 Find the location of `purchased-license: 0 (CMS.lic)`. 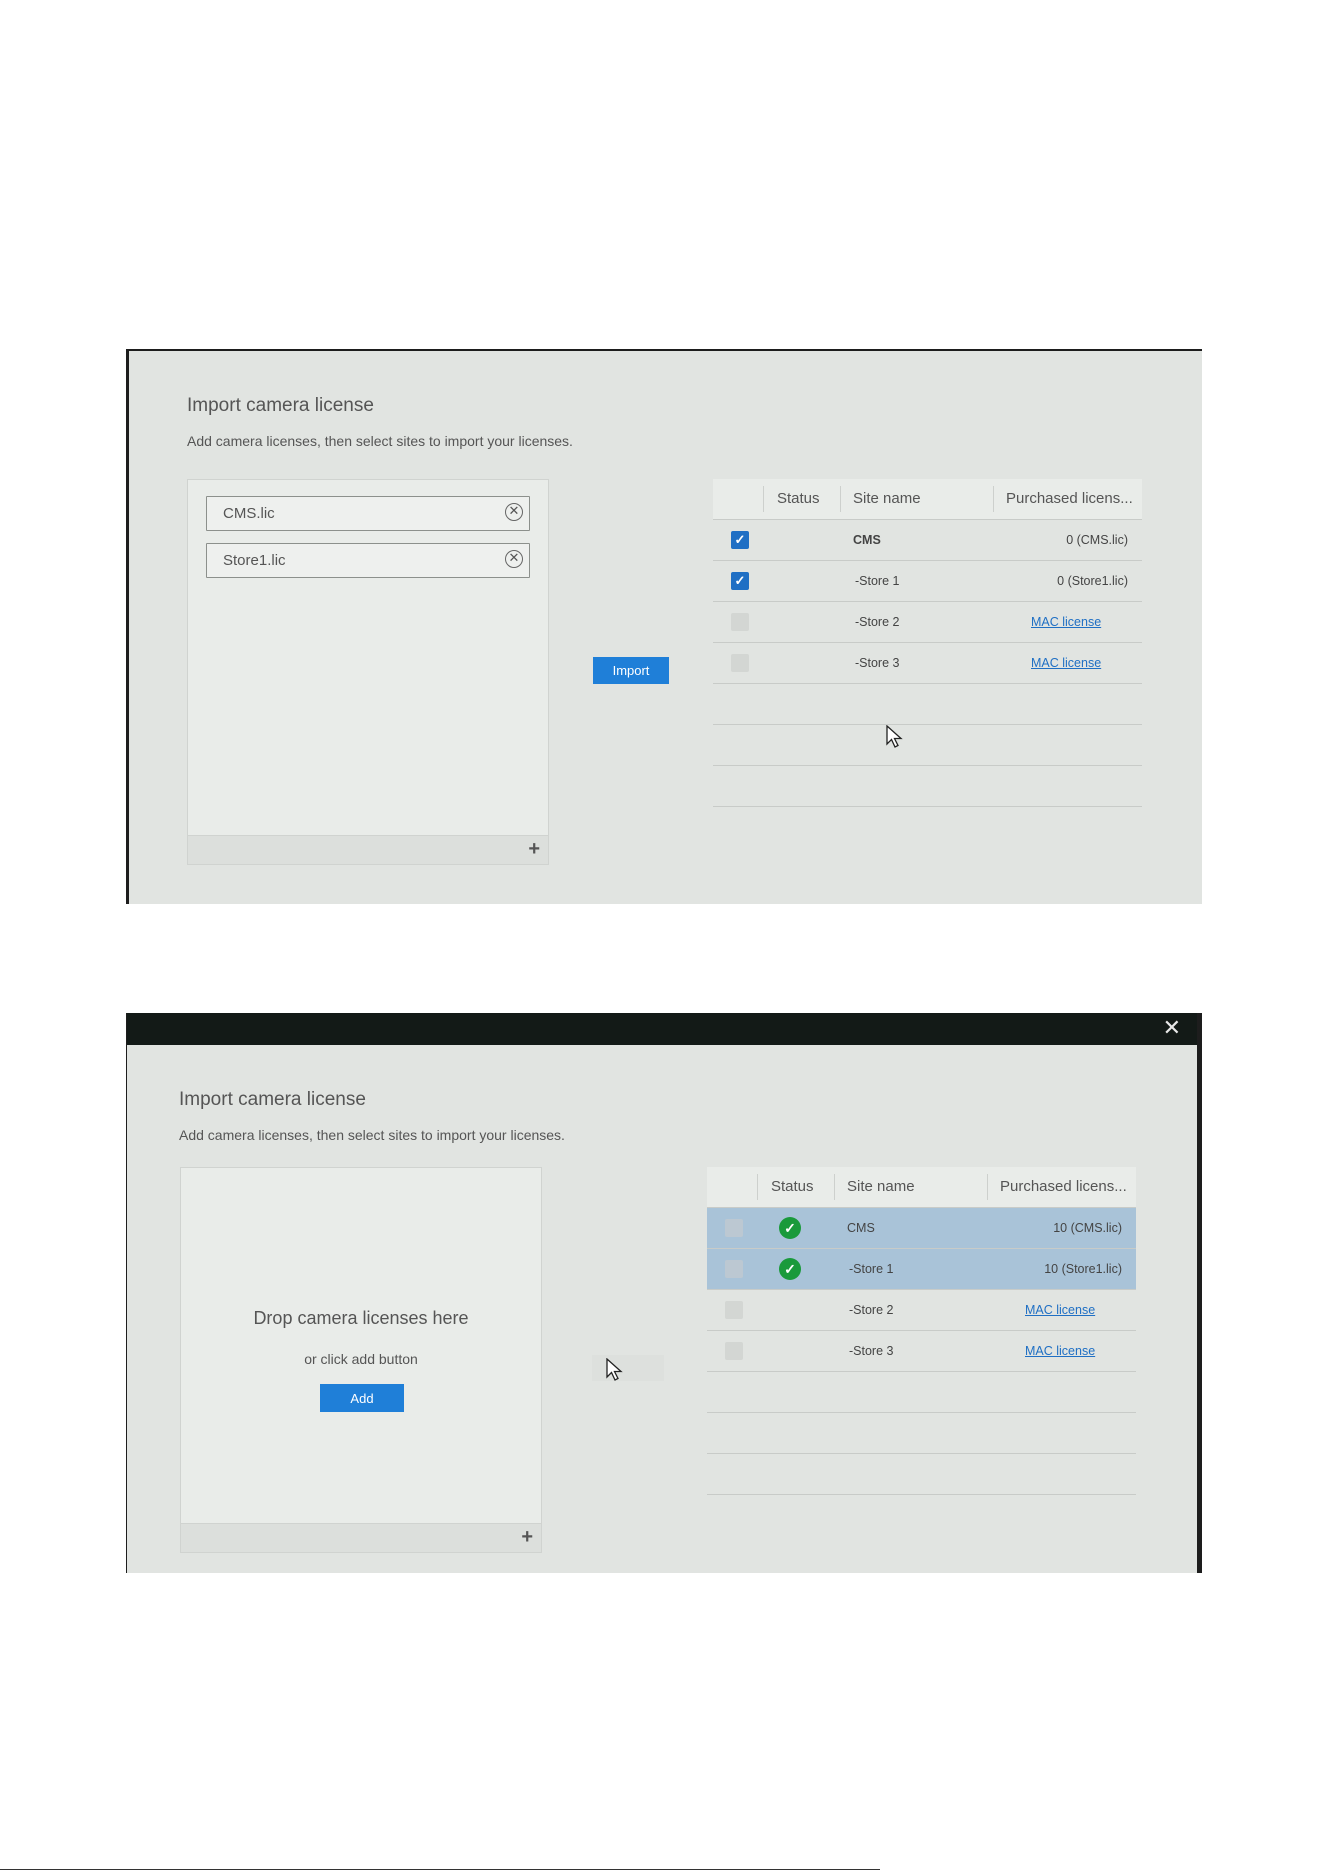

purchased-license: 0 (CMS.lic) is located at coordinates (1097, 540).